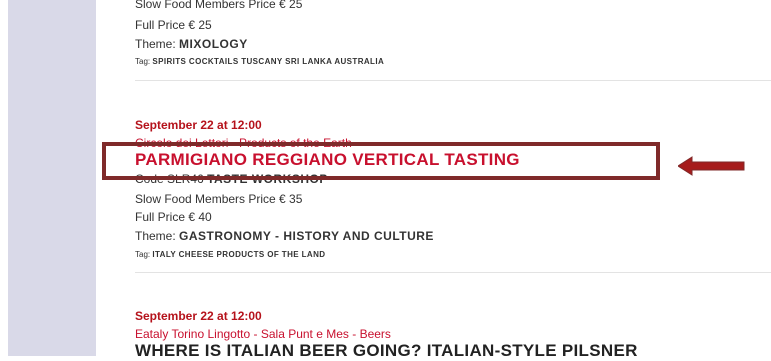 The height and width of the screenshot is (361, 771). I want to click on members-price: Slow Food Members Price € 25, so click(219, 5).